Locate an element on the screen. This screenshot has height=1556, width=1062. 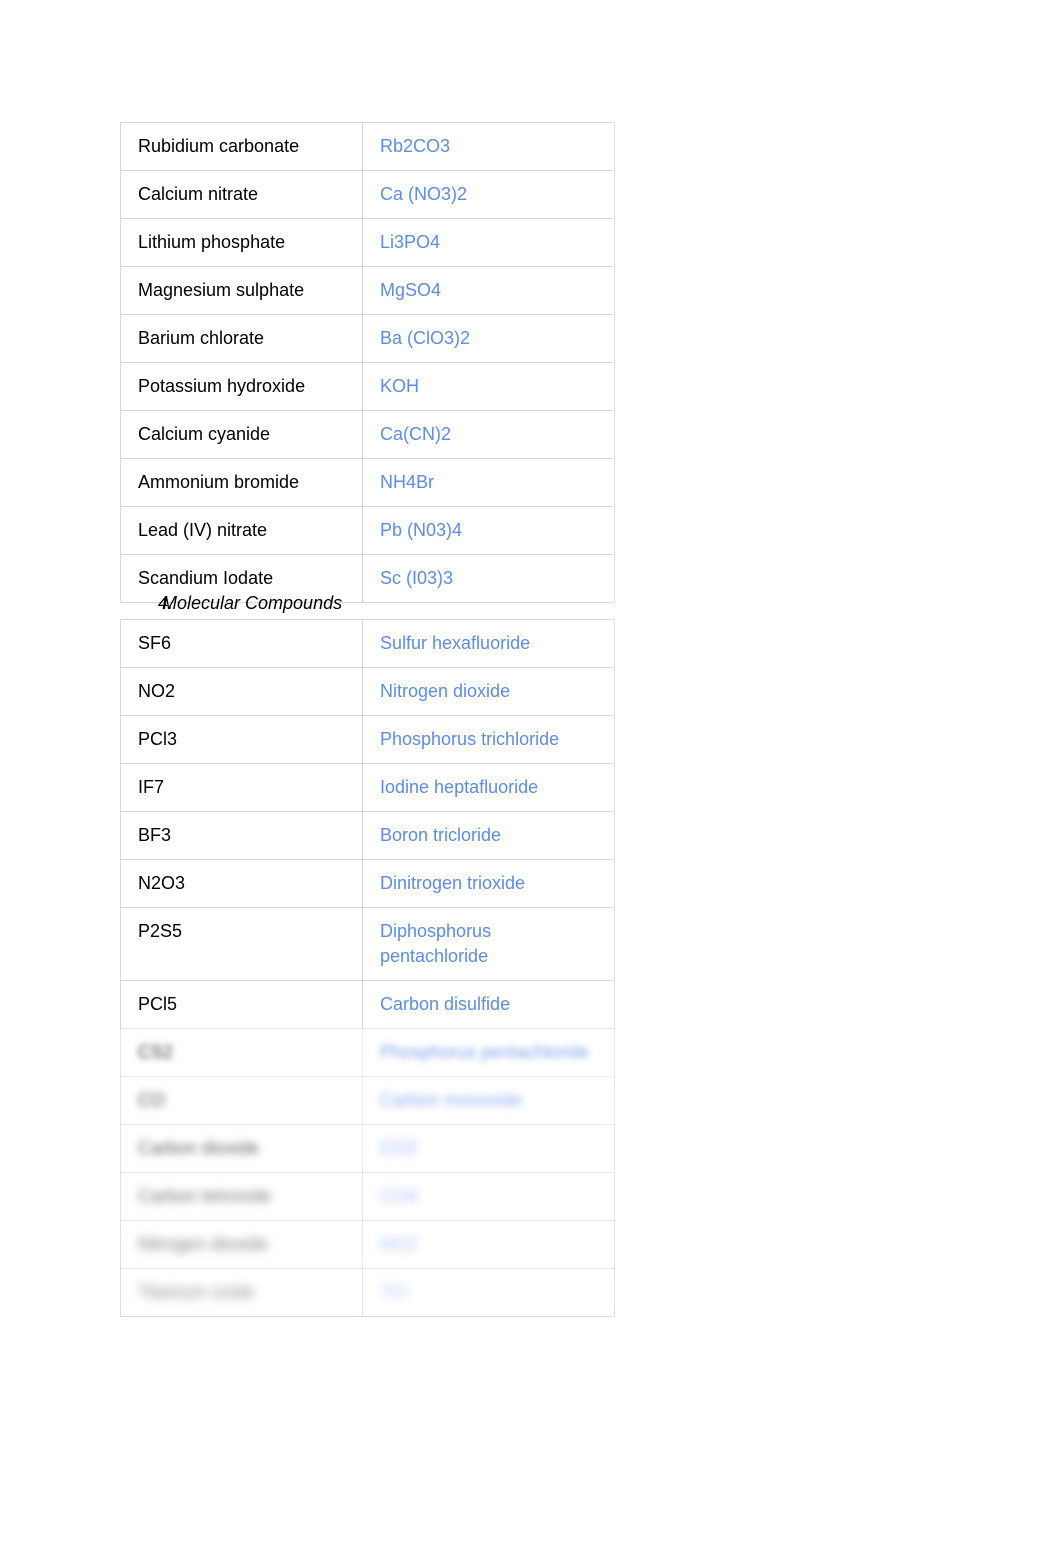
compound-name-cell: Calcium nitrate is located at coordinates (241, 194).